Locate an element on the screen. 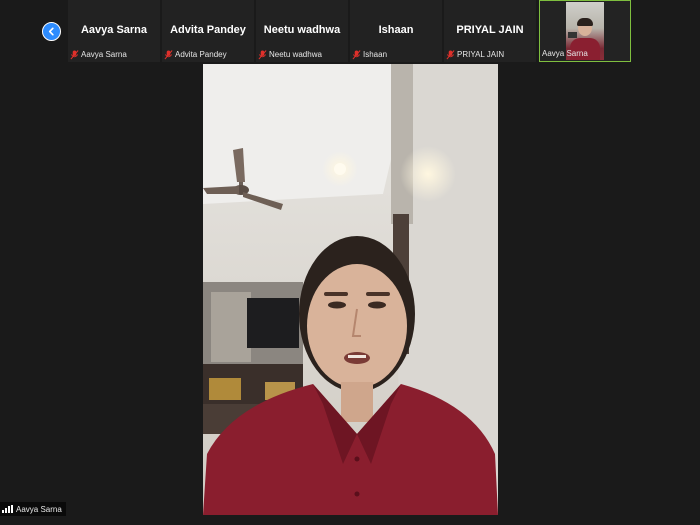  previous-page-button is located at coordinates (51, 31).